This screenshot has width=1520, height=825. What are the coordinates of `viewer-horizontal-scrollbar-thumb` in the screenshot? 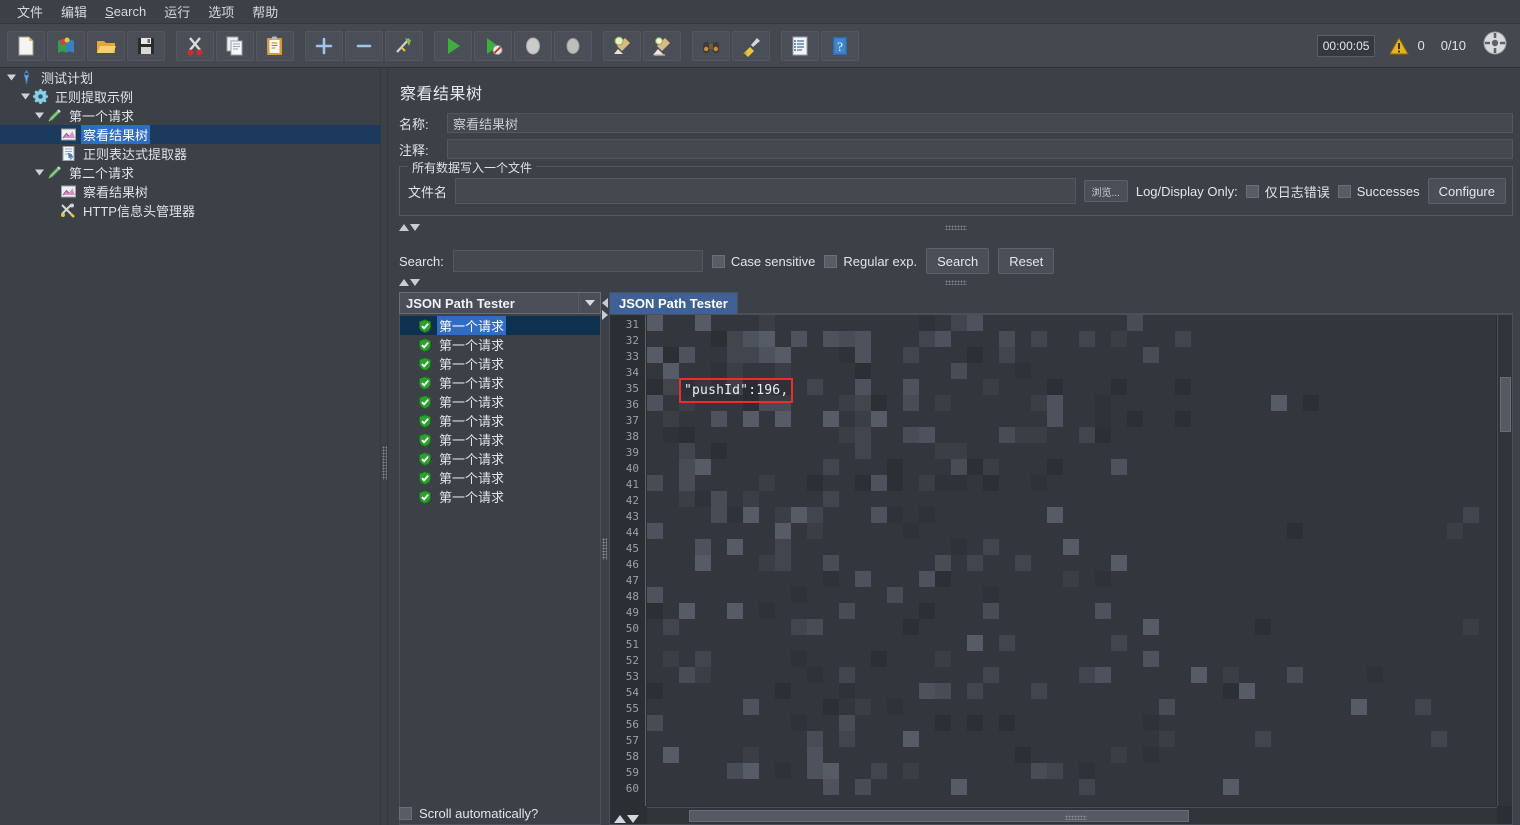 It's located at (939, 816).